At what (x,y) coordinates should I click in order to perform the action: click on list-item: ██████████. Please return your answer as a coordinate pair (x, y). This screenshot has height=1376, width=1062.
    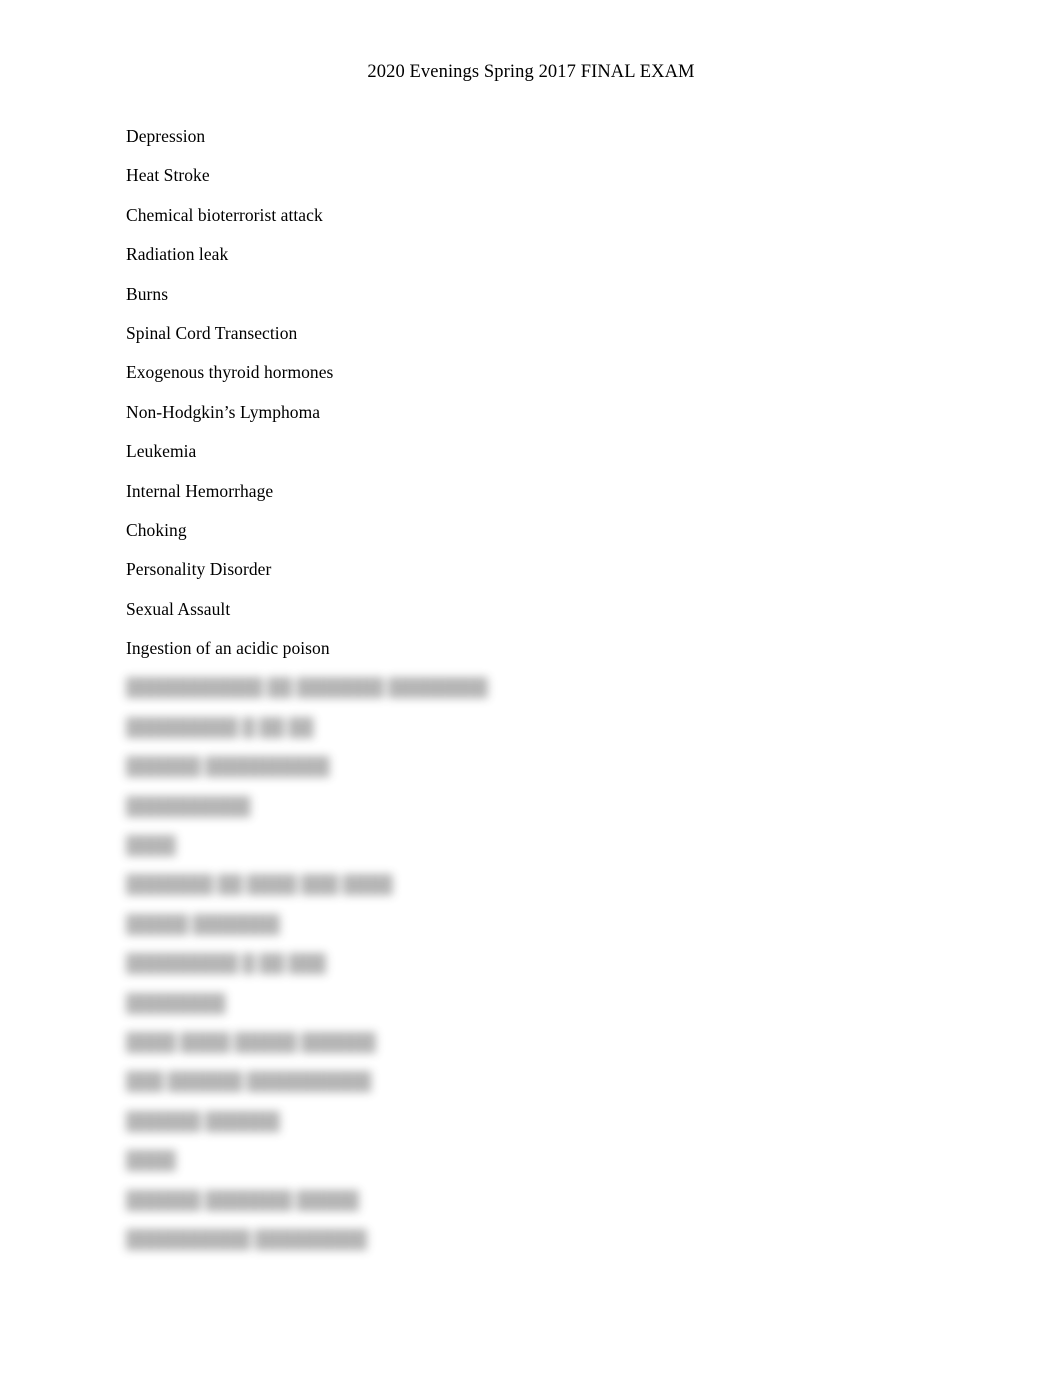
    Looking at the image, I should click on (188, 805).